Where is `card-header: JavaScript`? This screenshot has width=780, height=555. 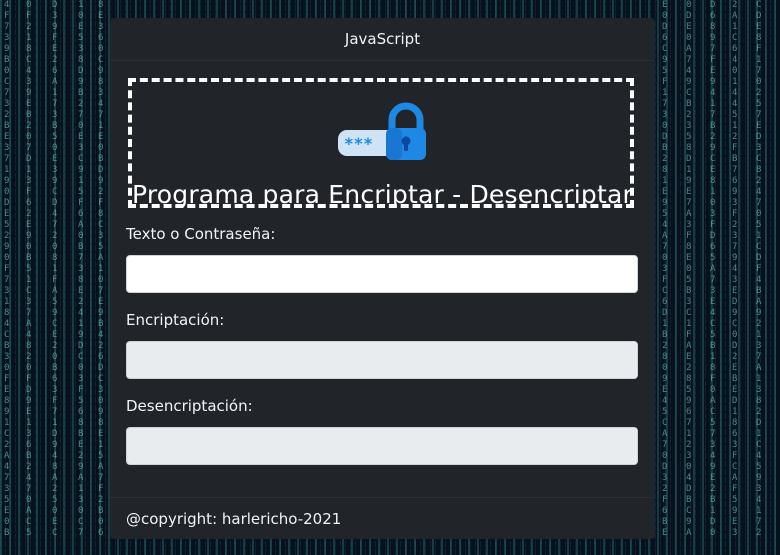 card-header: JavaScript is located at coordinates (382, 39).